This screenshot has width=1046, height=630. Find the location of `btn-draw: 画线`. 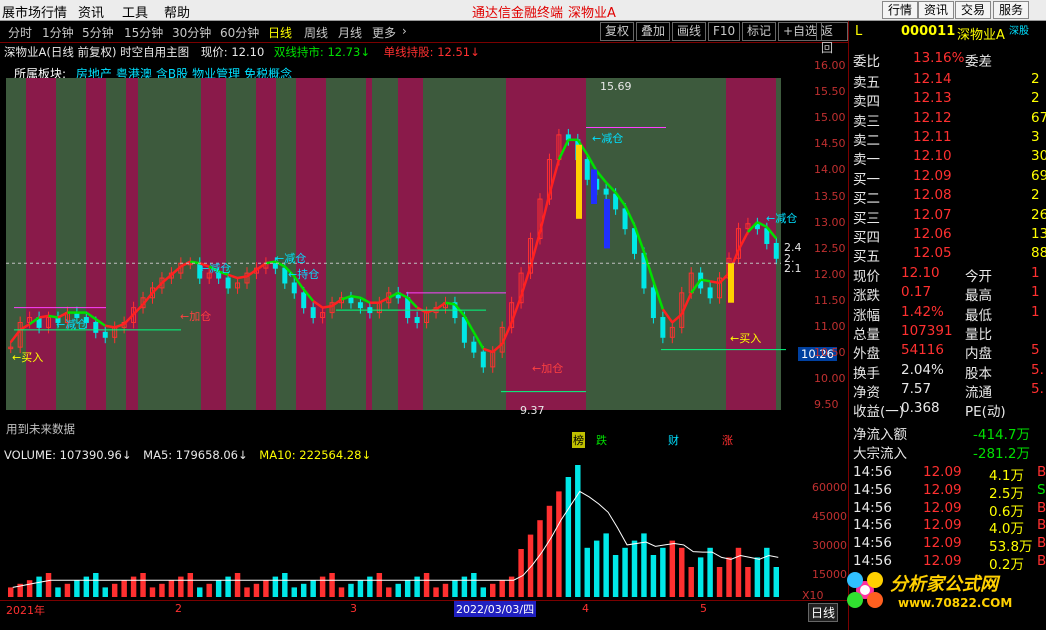

btn-draw: 画线 is located at coordinates (689, 31).